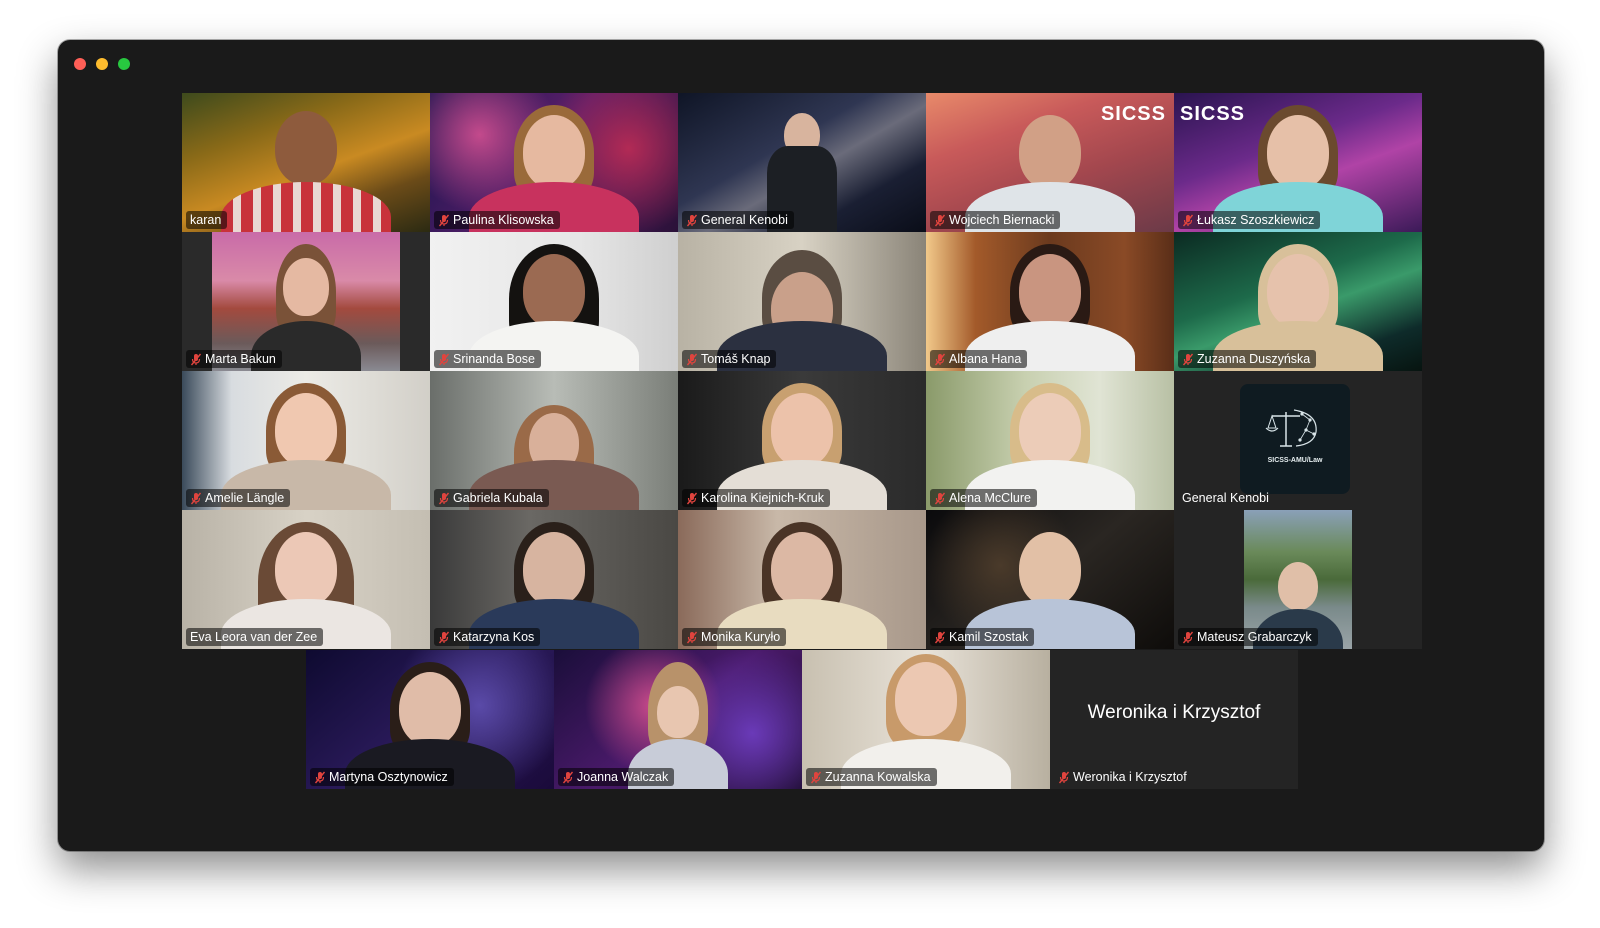 The width and height of the screenshot is (1600, 928). I want to click on participant-name-label: Gabriela Kubala, so click(491, 498).